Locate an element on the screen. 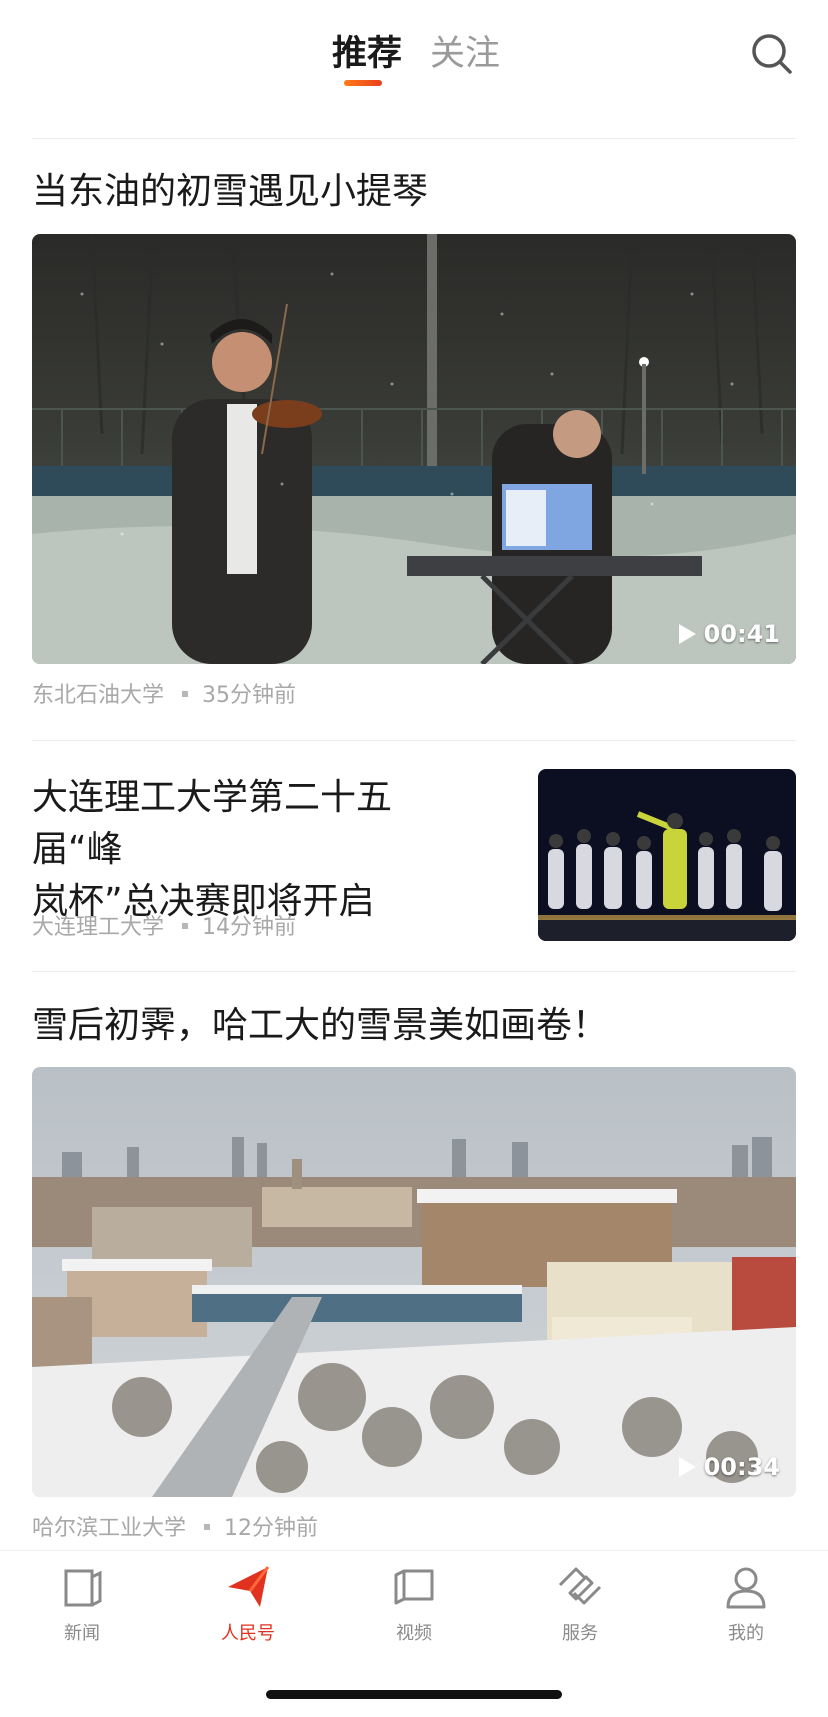 This screenshot has width=828, height=1717. feed-item-meta: 哈尔滨工业大学 12分钟前 is located at coordinates (175, 1529).